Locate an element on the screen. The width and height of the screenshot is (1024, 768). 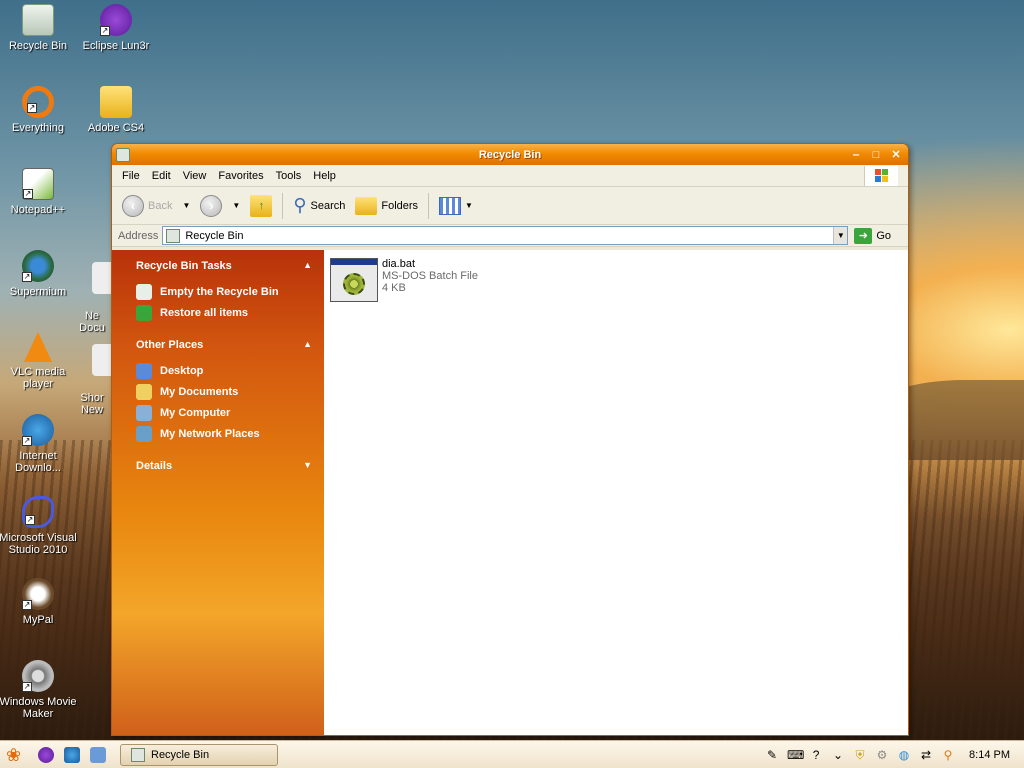
place-label: Desktop is located at coordinates (182, 371).